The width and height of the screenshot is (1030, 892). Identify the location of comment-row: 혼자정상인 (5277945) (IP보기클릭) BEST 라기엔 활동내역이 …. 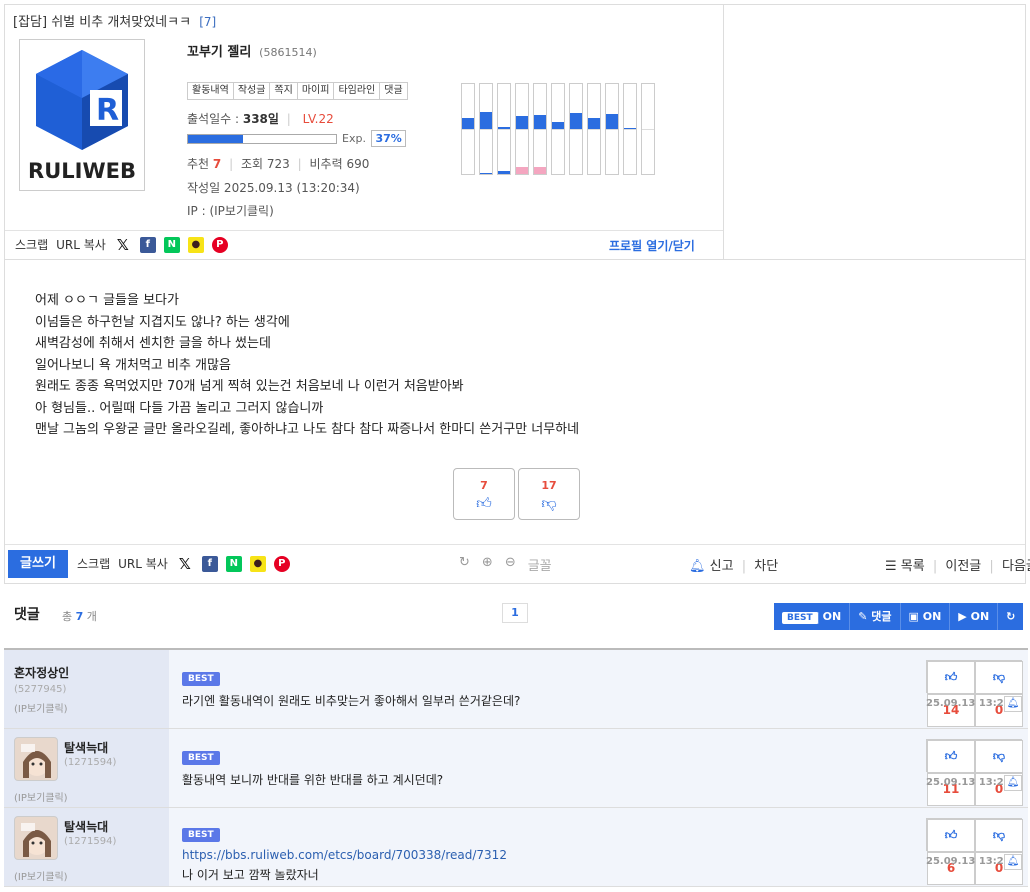
(516, 689).